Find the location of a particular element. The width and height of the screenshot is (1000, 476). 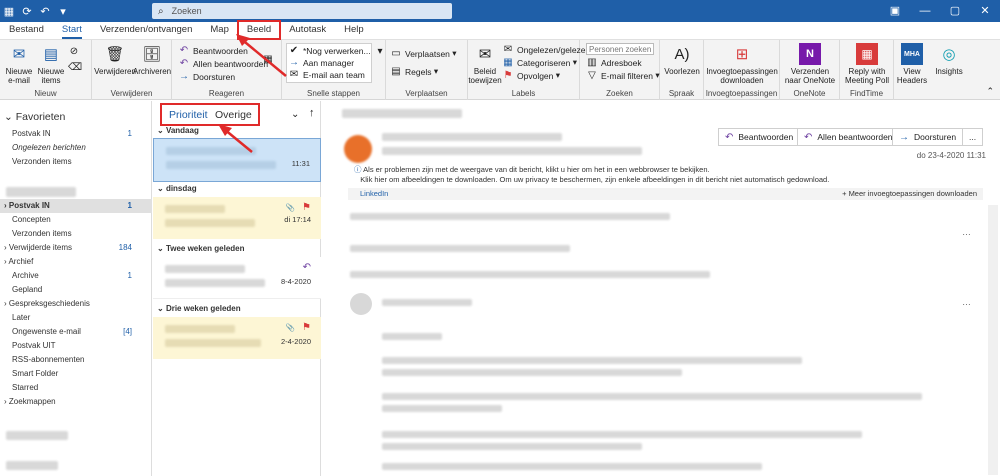

annotation-arrows is located at coordinates (252, 93).